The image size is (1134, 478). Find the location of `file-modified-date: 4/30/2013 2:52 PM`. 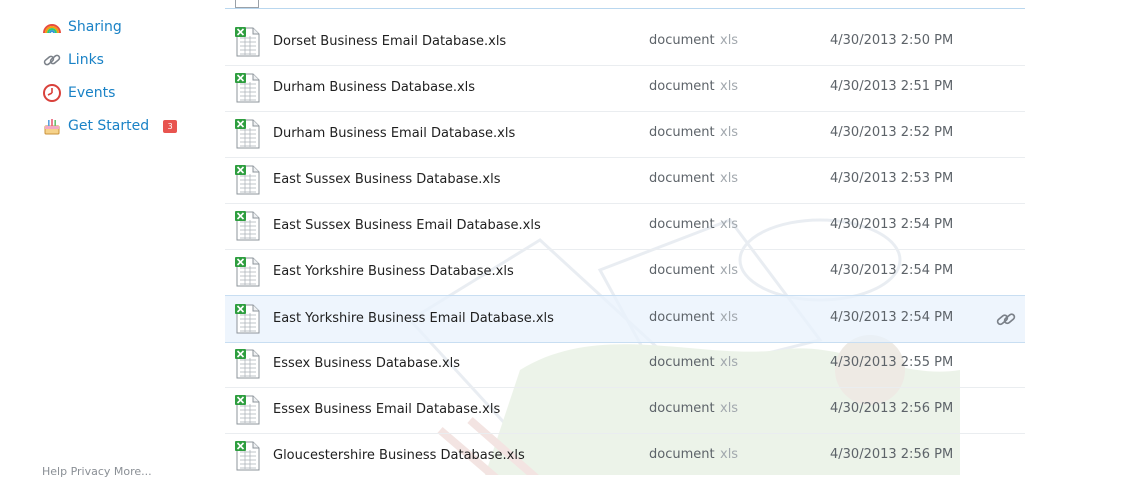

file-modified-date: 4/30/2013 2:52 PM is located at coordinates (892, 132).